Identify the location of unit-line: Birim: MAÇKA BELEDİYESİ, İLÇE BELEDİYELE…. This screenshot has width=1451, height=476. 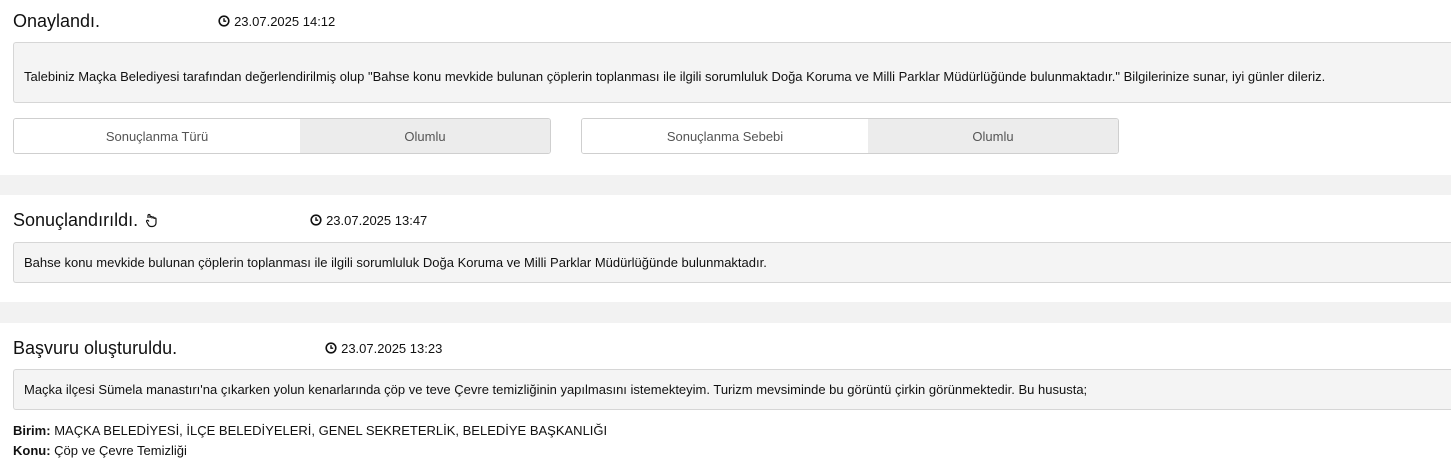
(310, 430).